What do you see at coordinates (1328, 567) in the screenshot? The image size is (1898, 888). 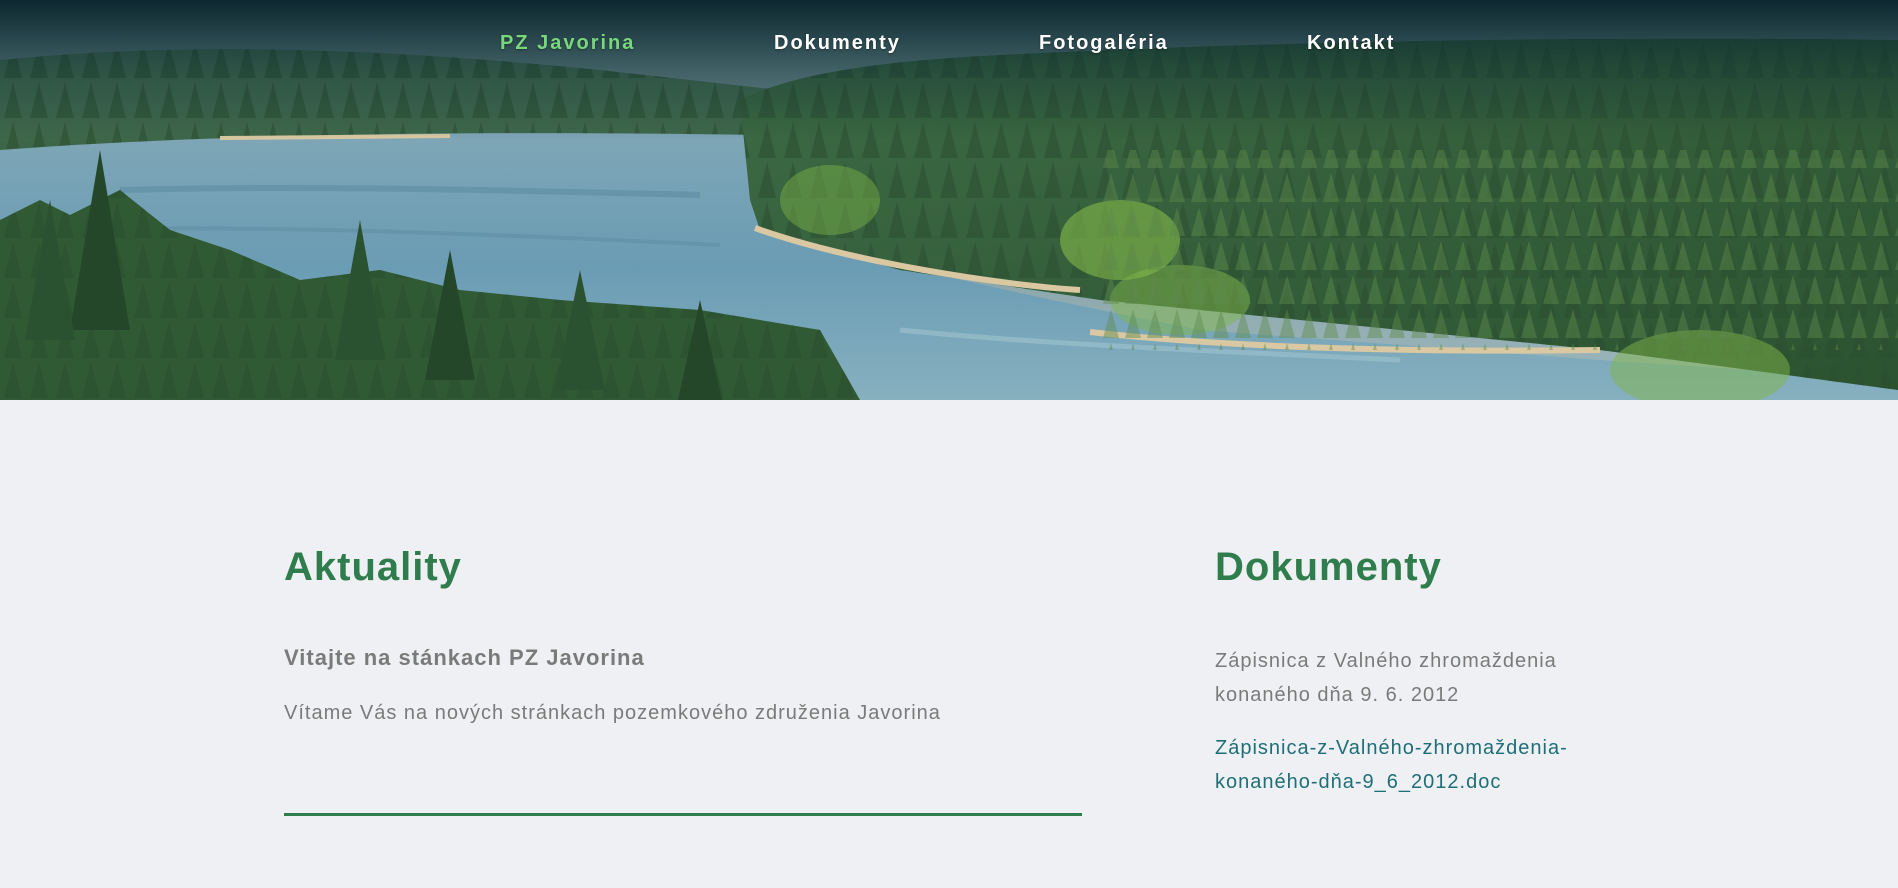 I see `documents-heading: Dokumenty` at bounding box center [1328, 567].